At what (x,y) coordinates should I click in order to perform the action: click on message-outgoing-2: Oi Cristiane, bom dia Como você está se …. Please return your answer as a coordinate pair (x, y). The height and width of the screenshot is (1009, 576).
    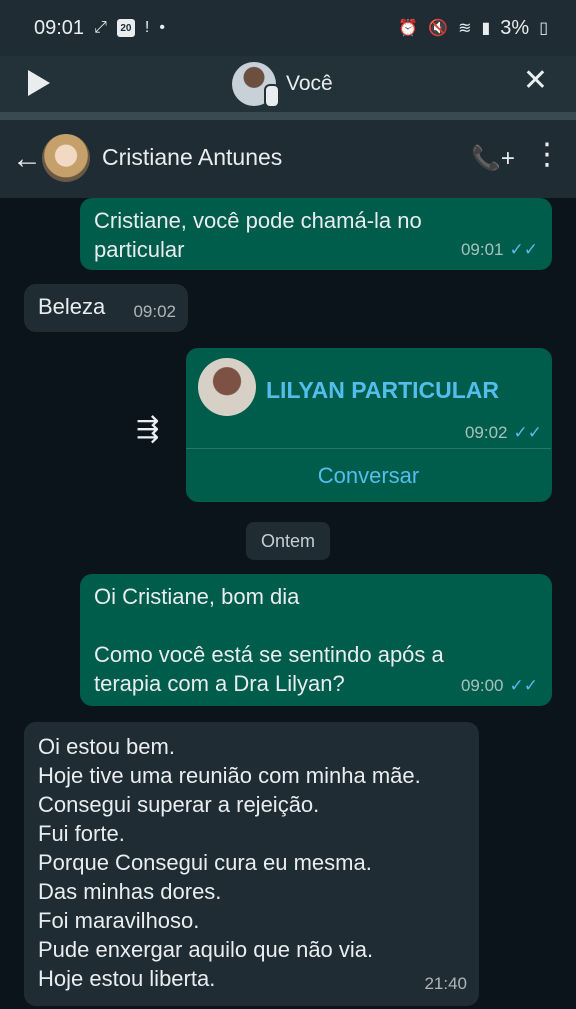
    Looking at the image, I should click on (316, 640).